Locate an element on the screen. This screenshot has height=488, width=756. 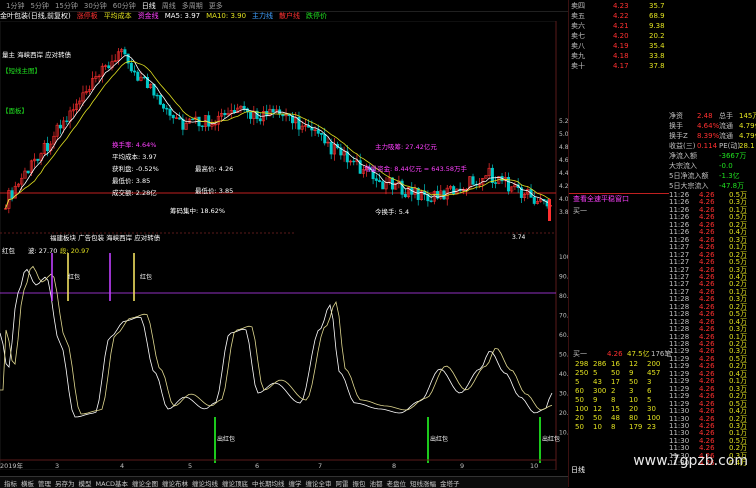
indicator-tab-14: 振包 is located at coordinates (358, 483).